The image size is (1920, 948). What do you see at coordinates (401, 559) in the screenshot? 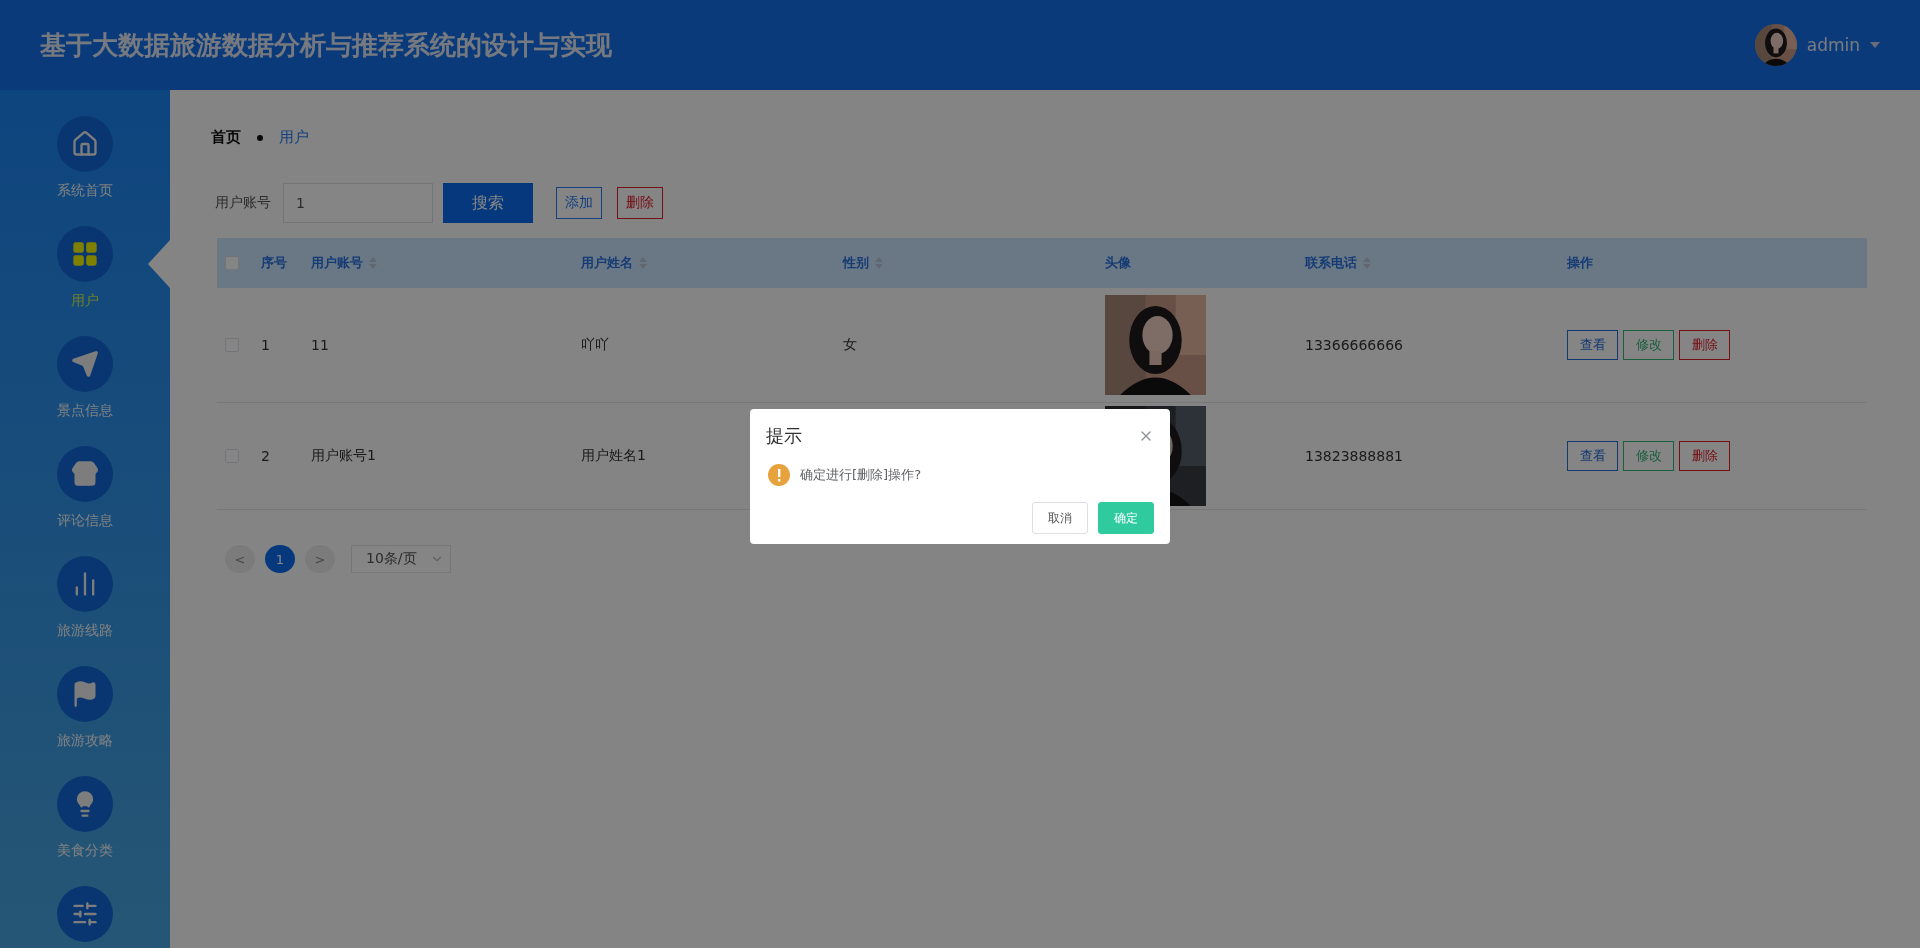
I see `page-size-select: 10条/页` at bounding box center [401, 559].